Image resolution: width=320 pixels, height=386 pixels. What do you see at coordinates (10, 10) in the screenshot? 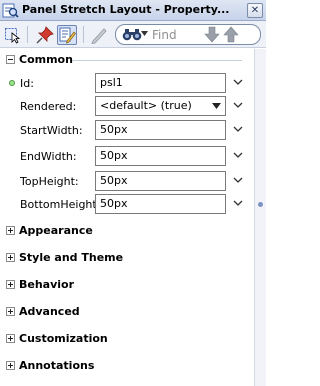
I see `property-inspector-icon` at bounding box center [10, 10].